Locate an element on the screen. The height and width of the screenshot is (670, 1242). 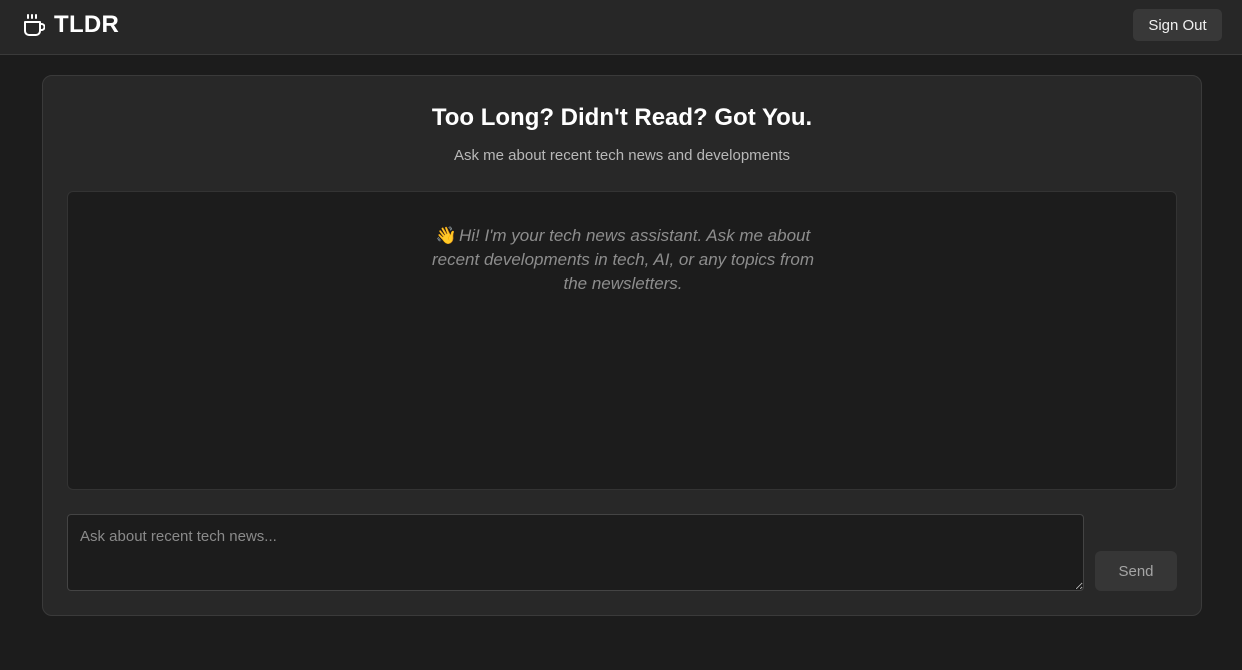
app-name: TLDR is located at coordinates (87, 24).